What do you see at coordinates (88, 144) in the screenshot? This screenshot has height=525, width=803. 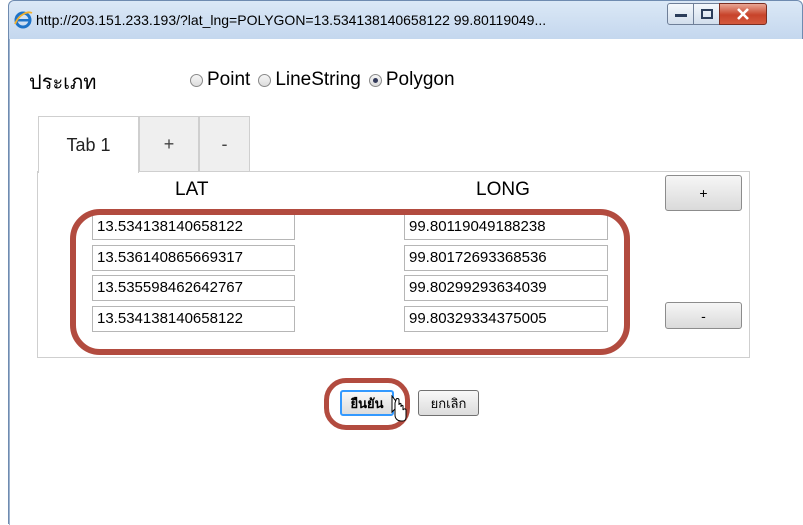 I see `tab-1: Tab 1` at bounding box center [88, 144].